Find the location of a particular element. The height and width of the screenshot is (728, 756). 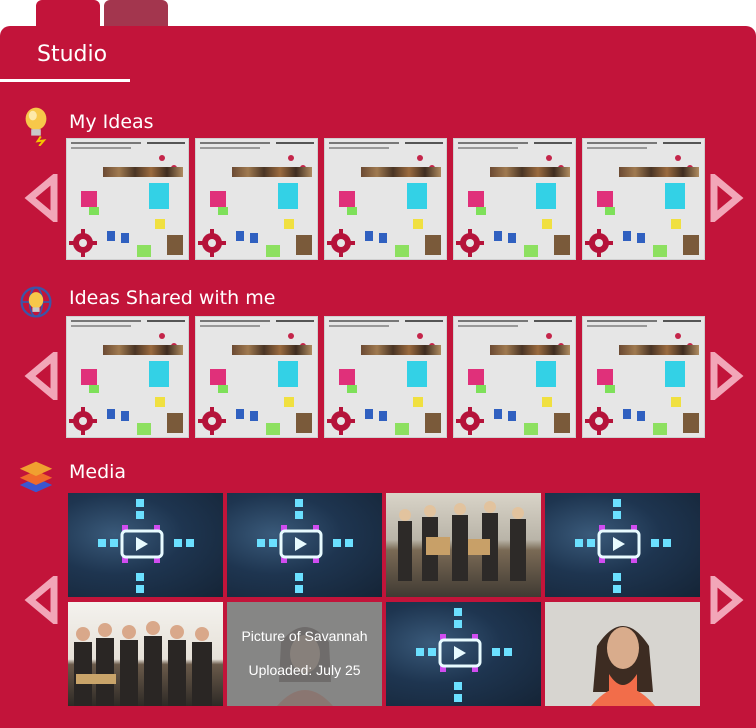

my-ideas-title: My Ideas is located at coordinates (111, 122).